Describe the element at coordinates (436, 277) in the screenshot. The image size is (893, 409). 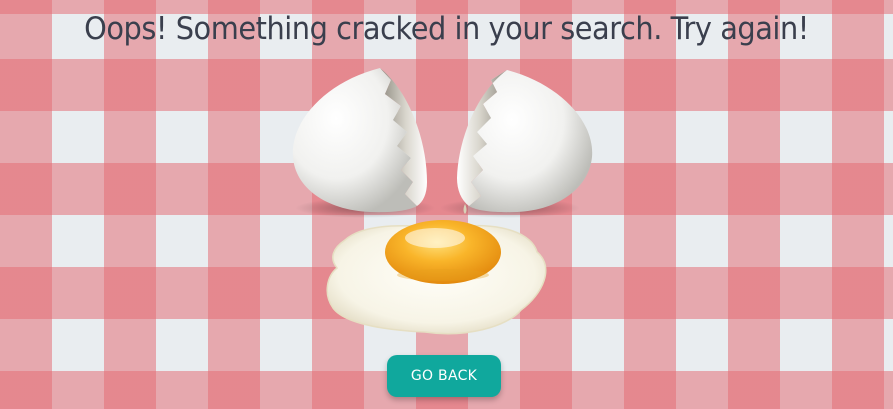
I see `fried-egg` at that location.